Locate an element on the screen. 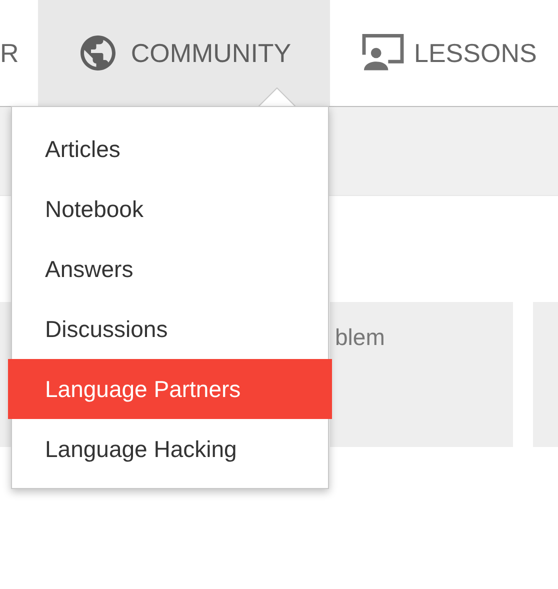  nav-tab: R is located at coordinates (19, 53).